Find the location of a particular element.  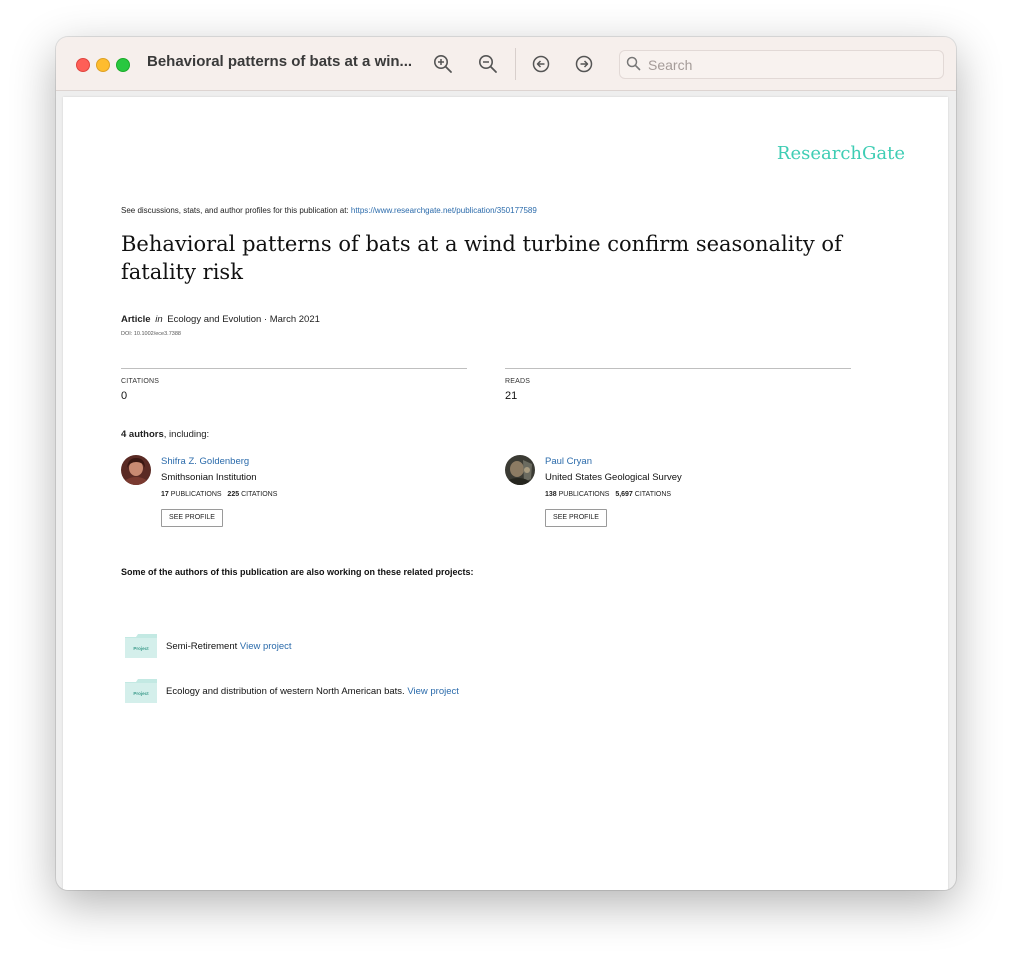

search-icon is located at coordinates (633, 63).